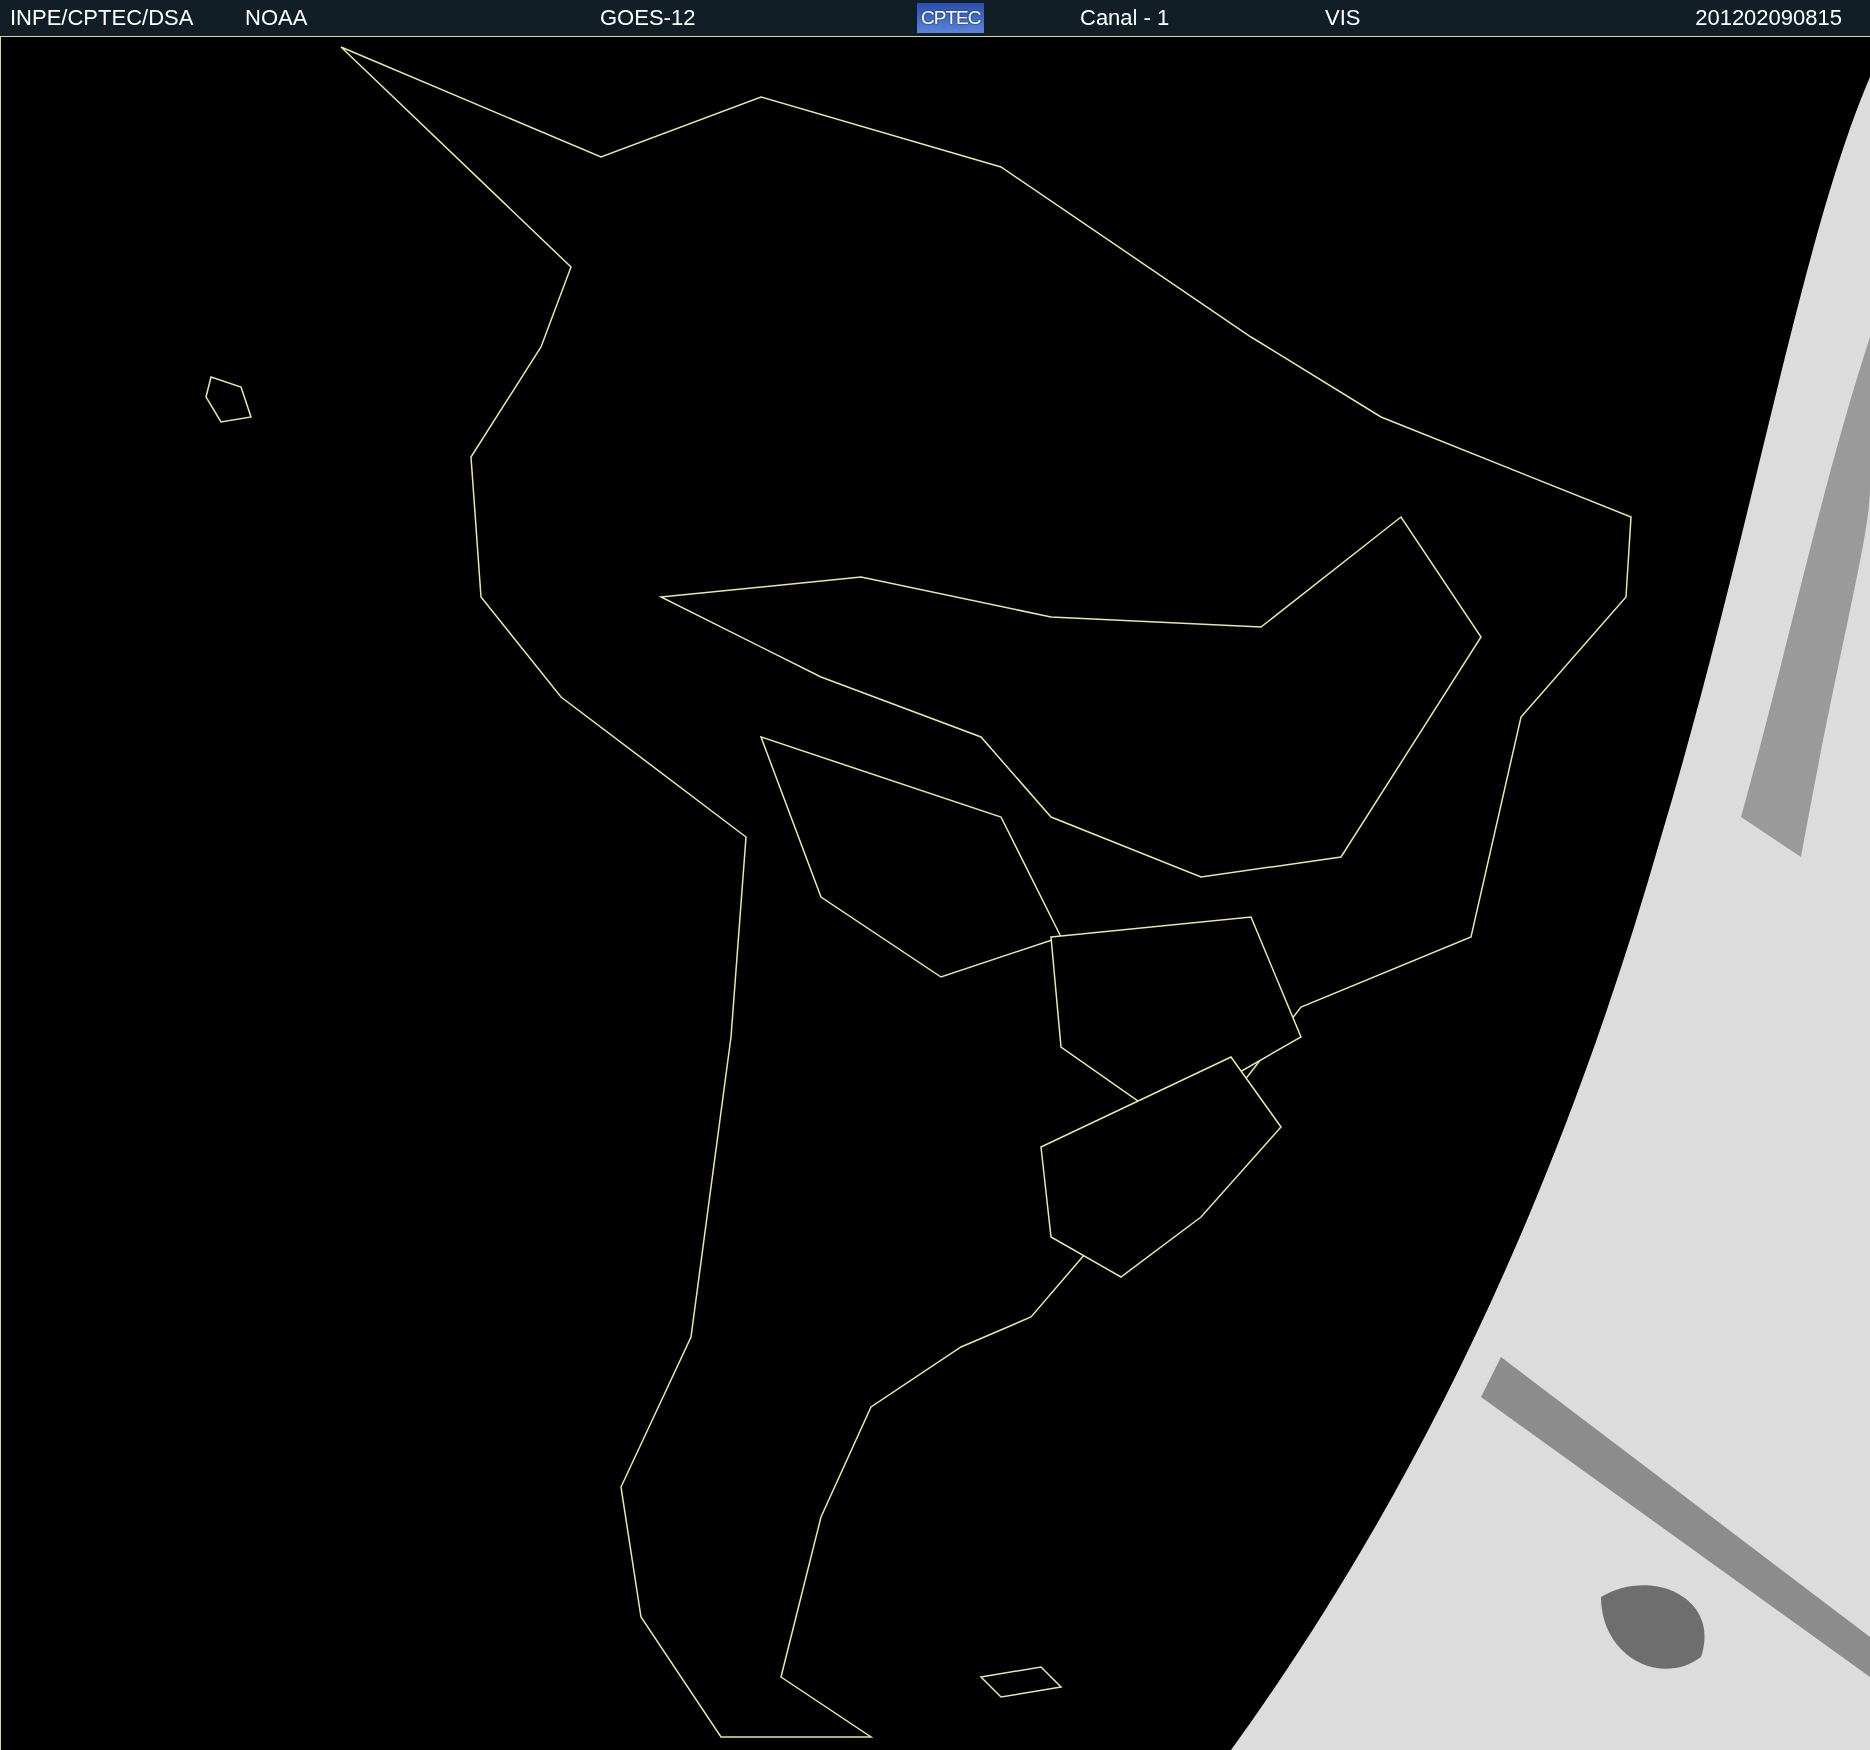 The width and height of the screenshot is (1870, 1750). What do you see at coordinates (1343, 18) in the screenshot?
I see `header-label: VIS` at bounding box center [1343, 18].